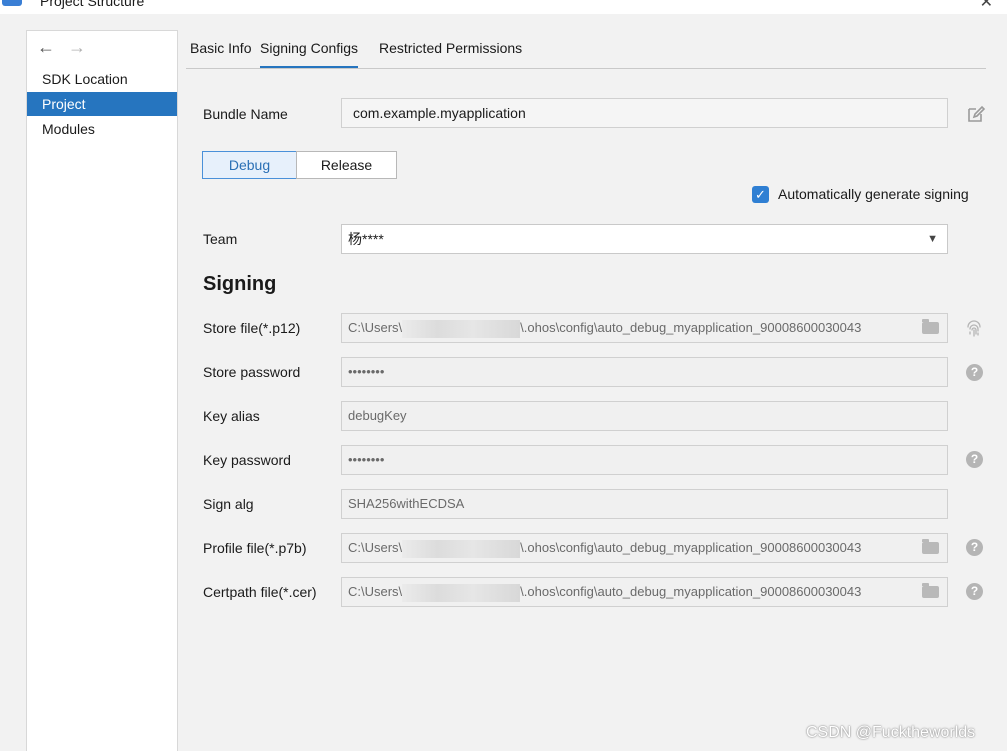 This screenshot has height=751, width=1007. What do you see at coordinates (873, 194) in the screenshot?
I see `auto-sign-label: Automatically generate signing` at bounding box center [873, 194].